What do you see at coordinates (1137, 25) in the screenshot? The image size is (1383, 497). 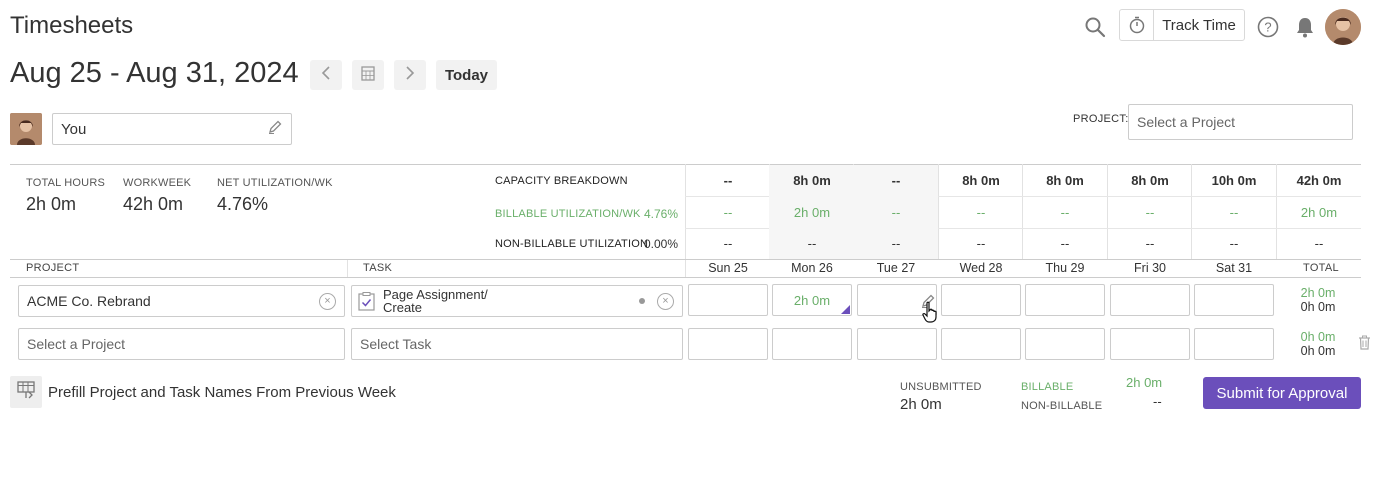 I see `stopwatch-icon` at bounding box center [1137, 25].